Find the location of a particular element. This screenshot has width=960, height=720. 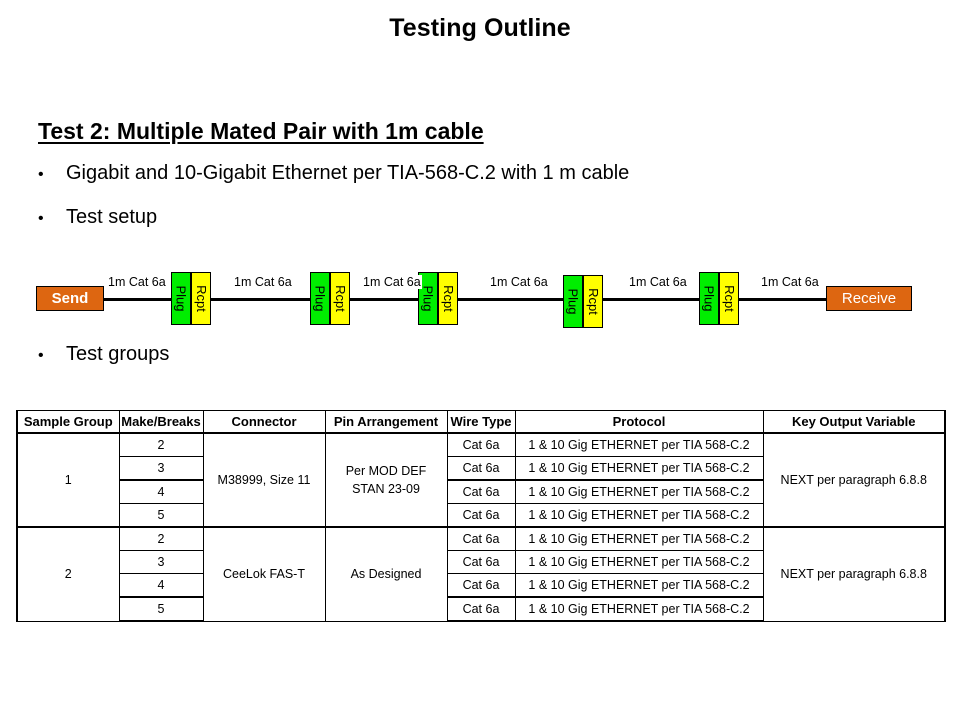

column-header-wire-type: Wire Type is located at coordinates (481, 422).